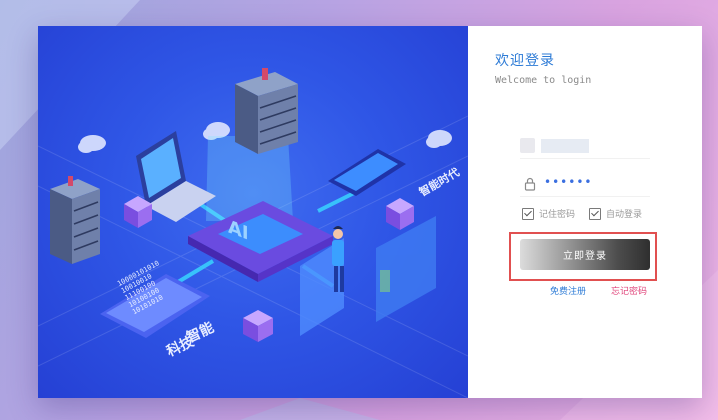 Image resolution: width=718 pixels, height=420 pixels. Describe the element at coordinates (568, 290) in the screenshot. I see `register-link: 免费注册` at that location.